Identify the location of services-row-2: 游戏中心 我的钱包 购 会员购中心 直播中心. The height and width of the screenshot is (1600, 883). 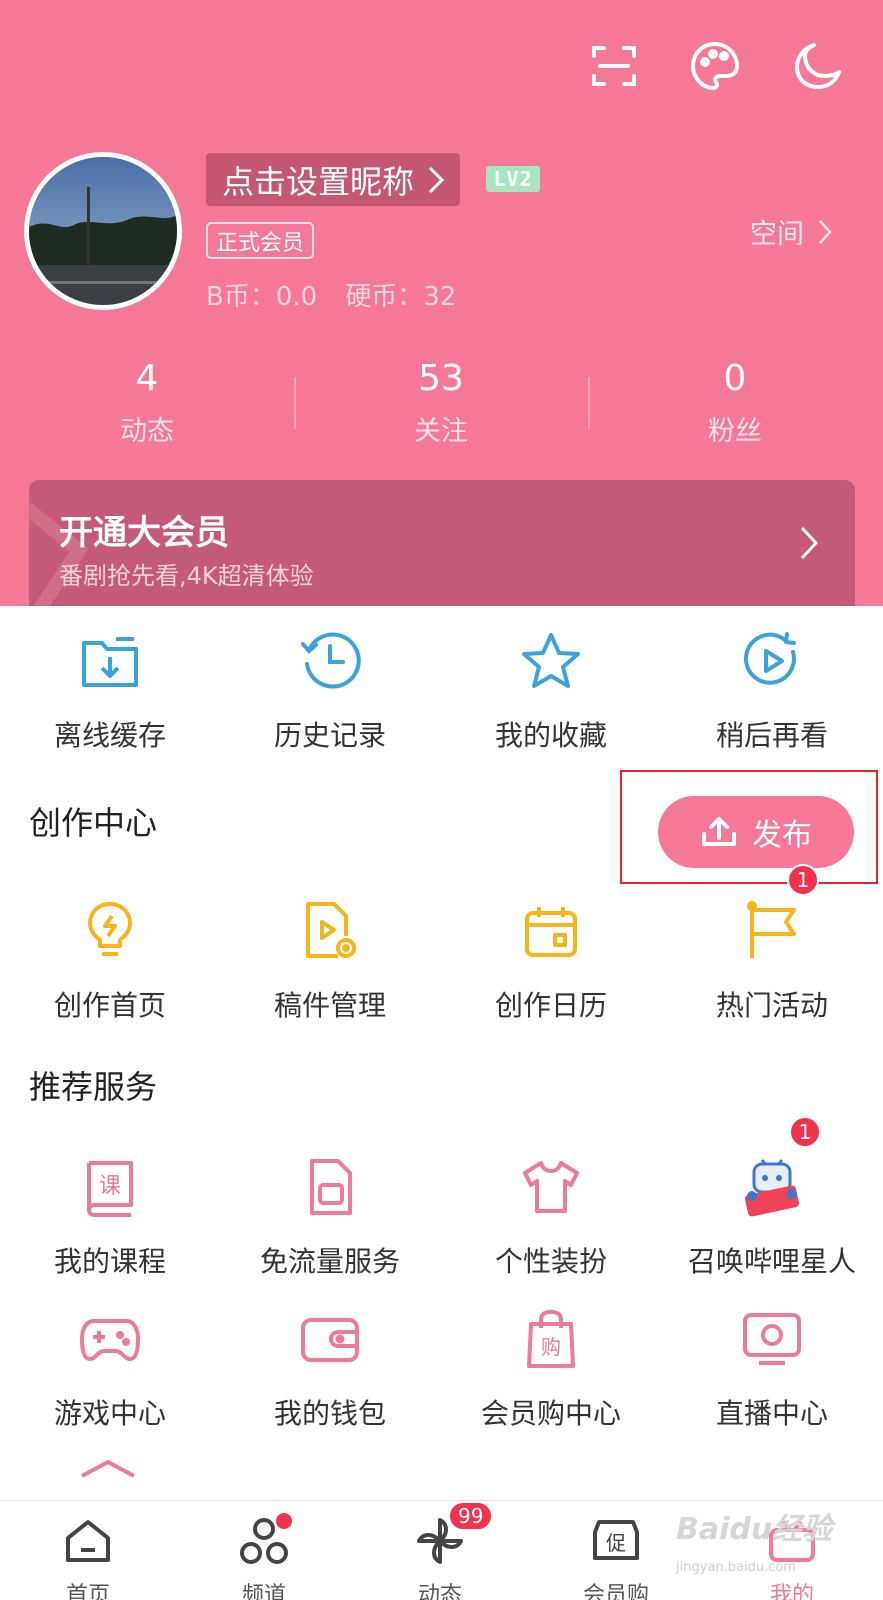
(441, 1381).